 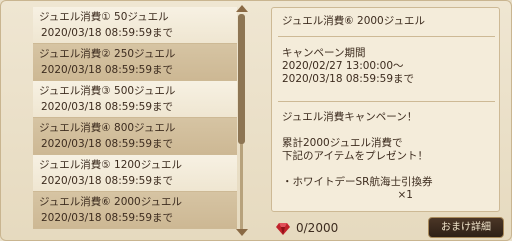 I want to click on reward-title: ジュエル消費⑤ 1200ジュエル, so click(x=111, y=165).